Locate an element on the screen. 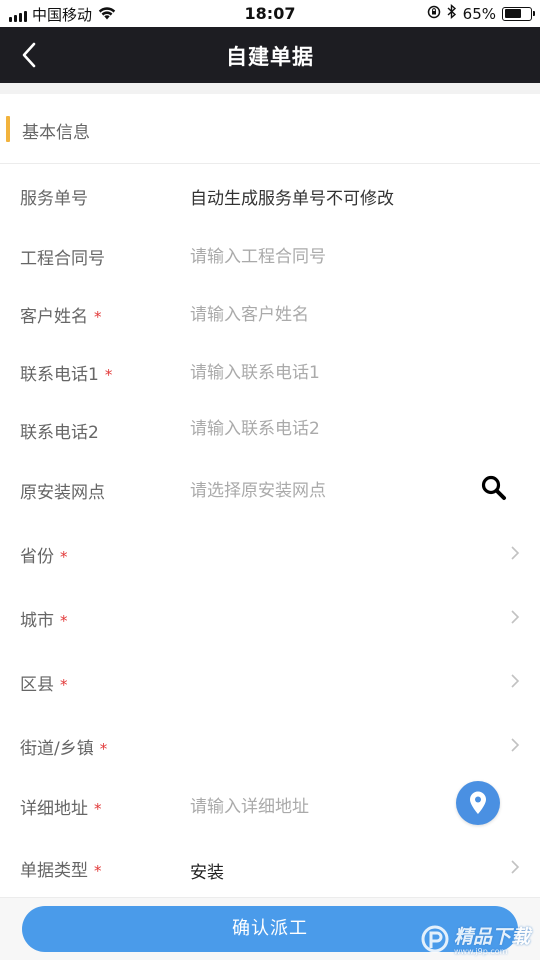 Image resolution: width=540 pixels, height=960 pixels. row-customer-name: 客户姓名 * 请输入客户姓名 is located at coordinates (270, 311).